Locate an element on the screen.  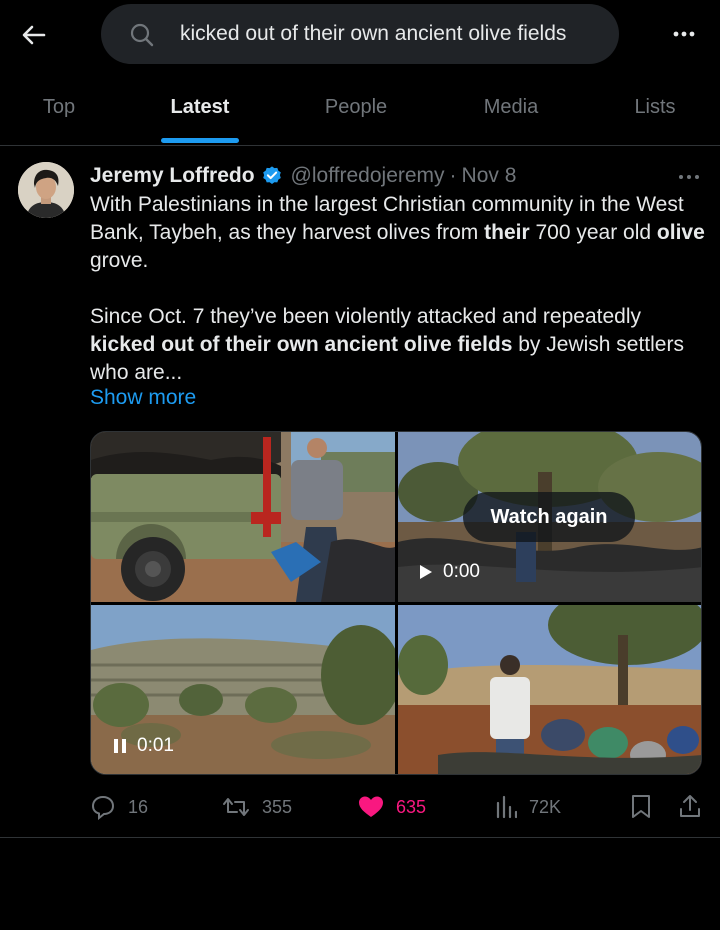
author-handle: @loffredojeremy is located at coordinates (368, 176).